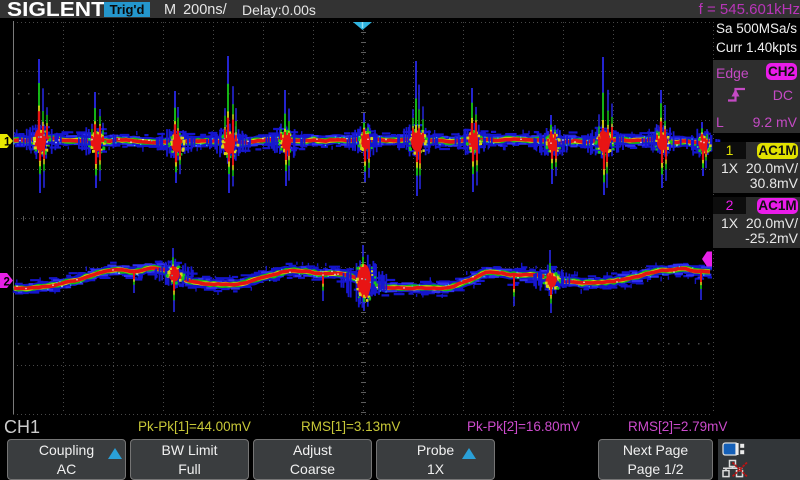  What do you see at coordinates (7, 283) in the screenshot?
I see `svg-text: 2` at bounding box center [7, 283].